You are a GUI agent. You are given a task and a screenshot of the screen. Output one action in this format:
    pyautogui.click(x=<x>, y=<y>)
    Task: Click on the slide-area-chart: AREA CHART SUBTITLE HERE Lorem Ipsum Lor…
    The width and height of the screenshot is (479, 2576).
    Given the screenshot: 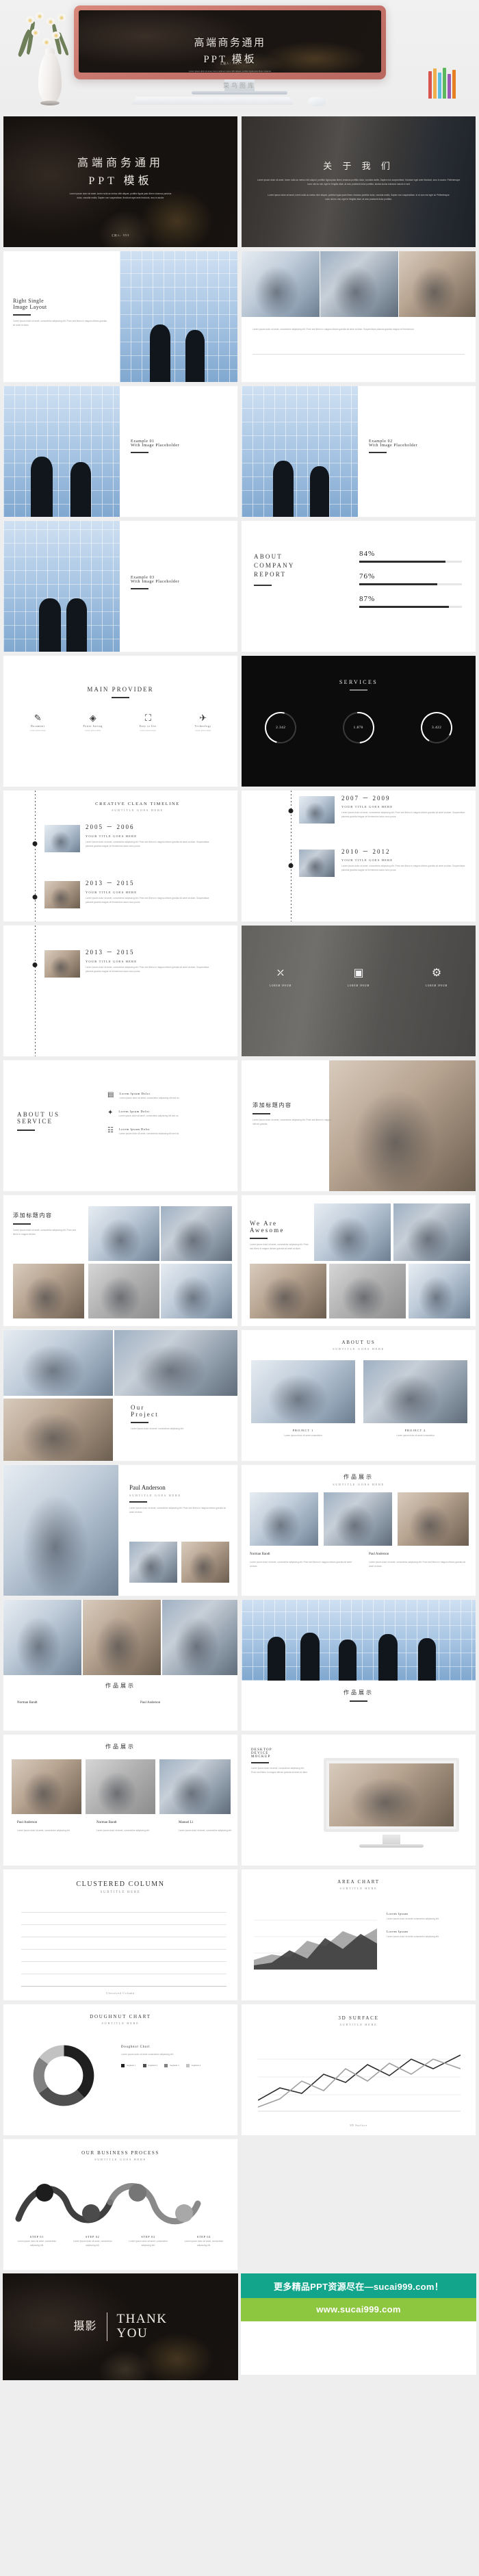 What is the action you would take?
    pyautogui.click(x=359, y=1935)
    